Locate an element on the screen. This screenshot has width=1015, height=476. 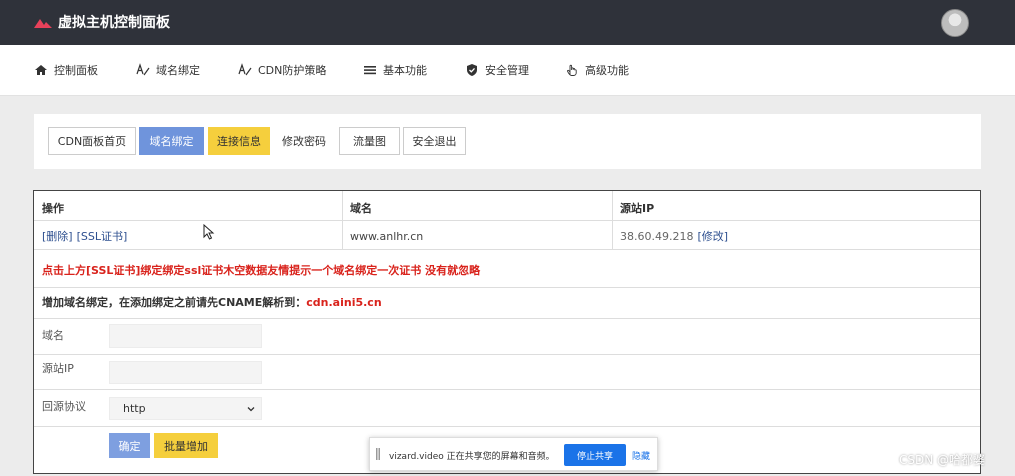
app-title: 虚拟主机控制面板 is located at coordinates (114, 23).